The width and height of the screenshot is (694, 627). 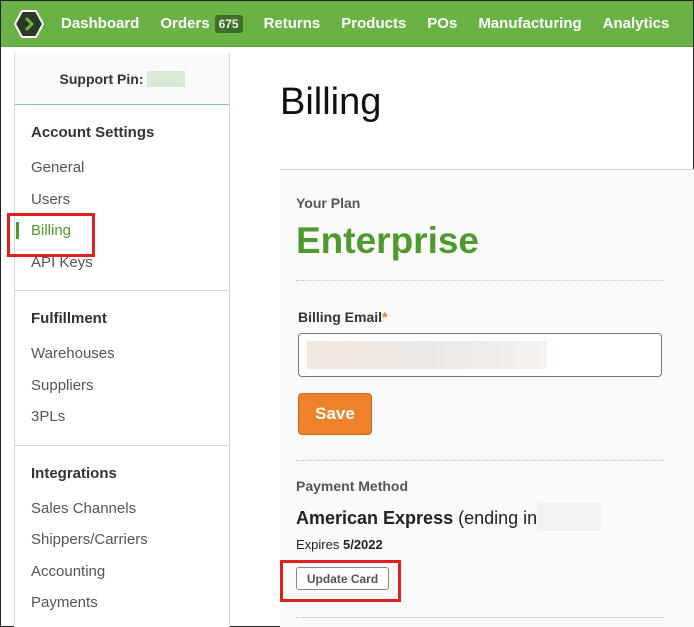 What do you see at coordinates (122, 231) in the screenshot?
I see `sidebar-item-billing: Billing` at bounding box center [122, 231].